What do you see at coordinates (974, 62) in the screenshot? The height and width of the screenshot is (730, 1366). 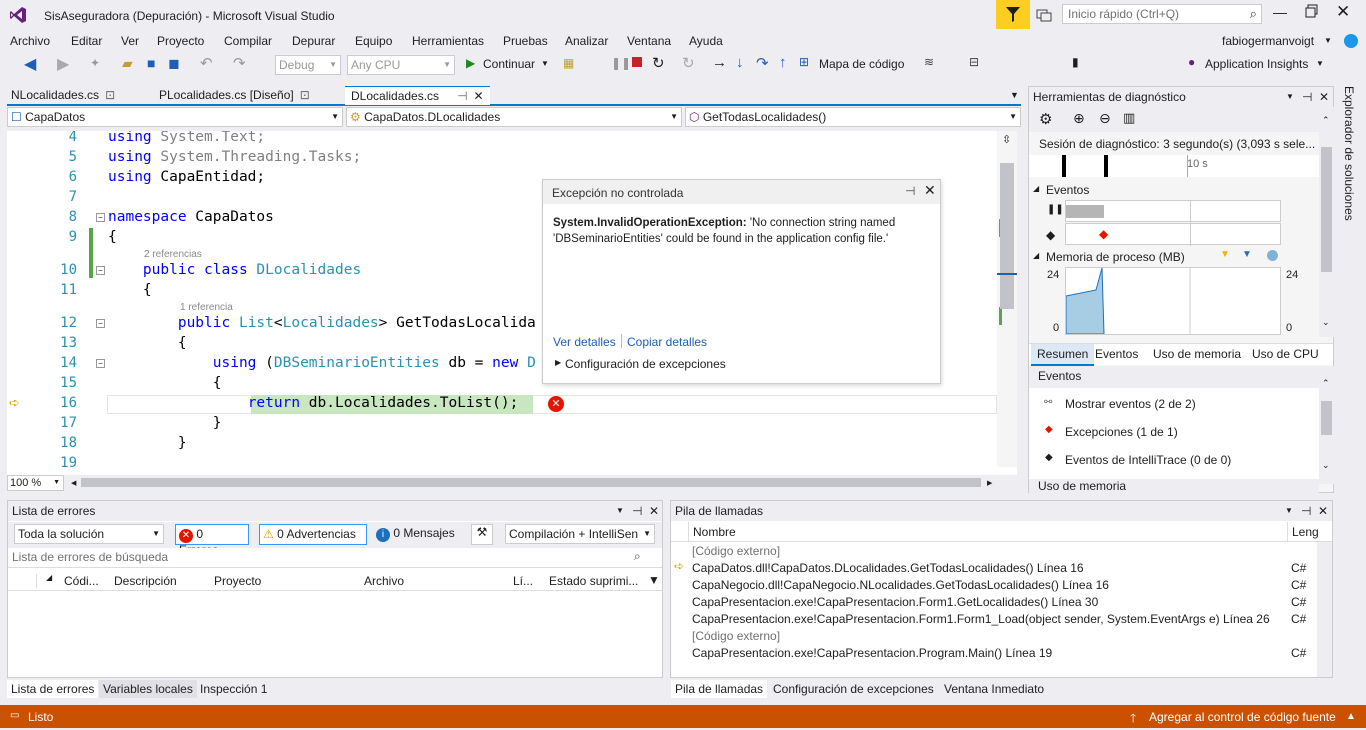 I see `format-icon: ⊟` at bounding box center [974, 62].